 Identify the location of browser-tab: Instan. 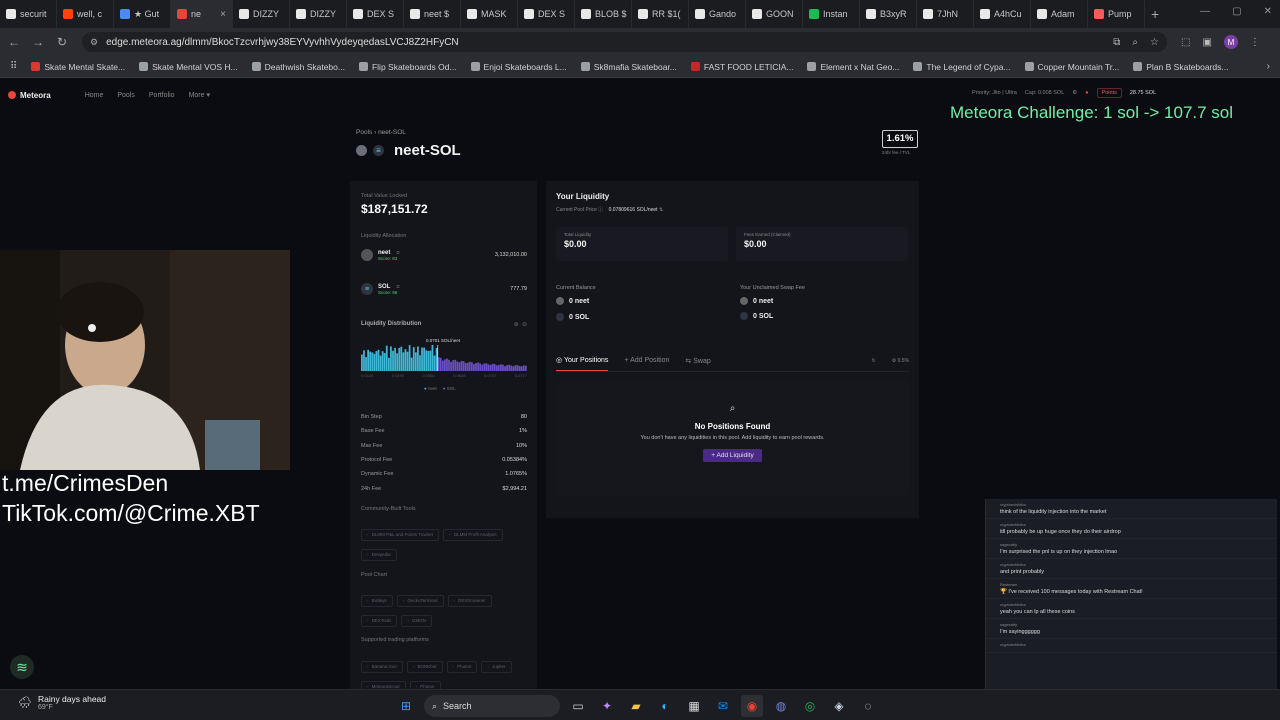
(831, 14).